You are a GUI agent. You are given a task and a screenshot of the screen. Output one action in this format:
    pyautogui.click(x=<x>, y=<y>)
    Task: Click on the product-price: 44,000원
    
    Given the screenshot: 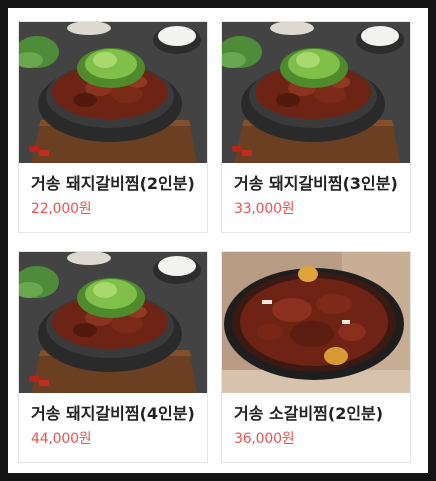 What is the action you would take?
    pyautogui.click(x=61, y=439)
    